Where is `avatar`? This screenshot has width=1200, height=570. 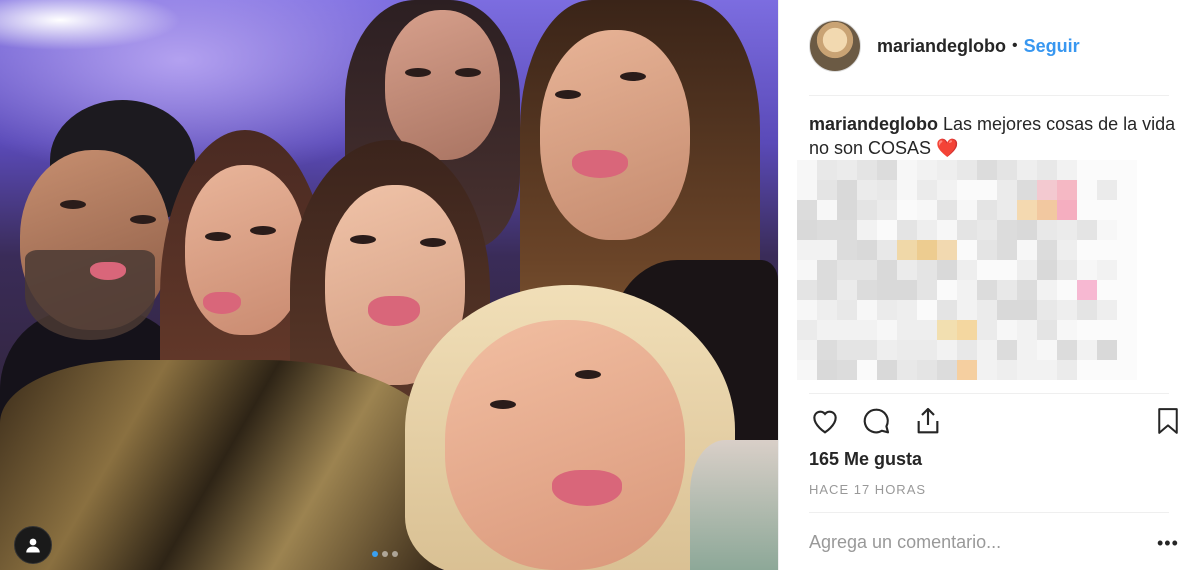 avatar is located at coordinates (835, 46).